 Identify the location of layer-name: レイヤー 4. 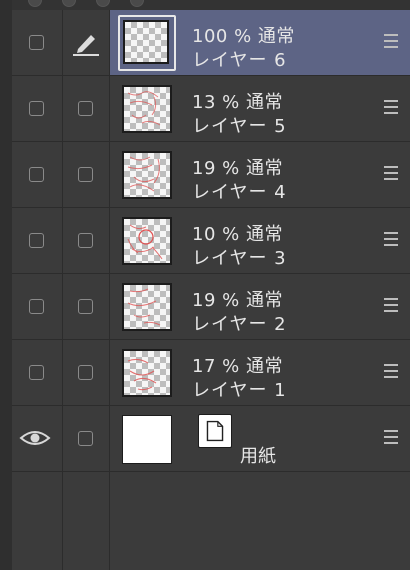
(239, 192).